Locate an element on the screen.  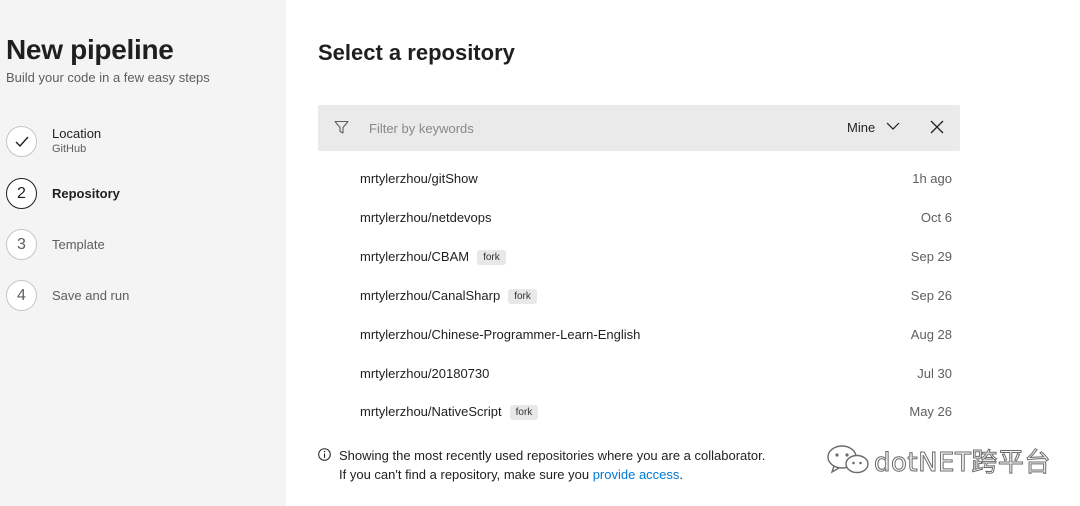
repo-name: mrtylerzhou/CanalSharp fork is located at coordinates (448, 296).